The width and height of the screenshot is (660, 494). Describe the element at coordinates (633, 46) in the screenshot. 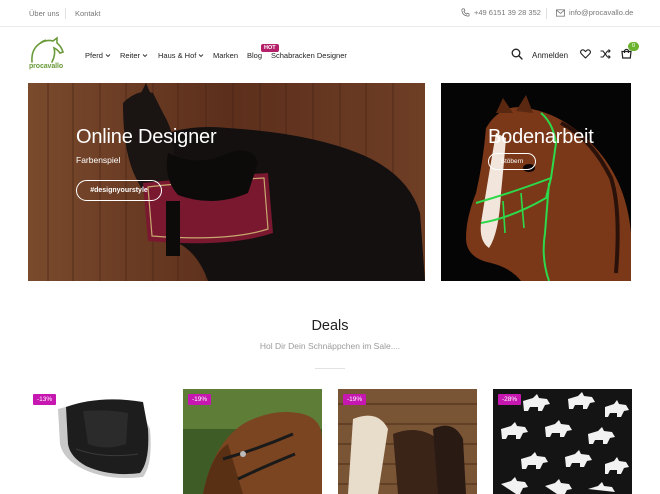

I see `cart-count-badge: 0` at that location.